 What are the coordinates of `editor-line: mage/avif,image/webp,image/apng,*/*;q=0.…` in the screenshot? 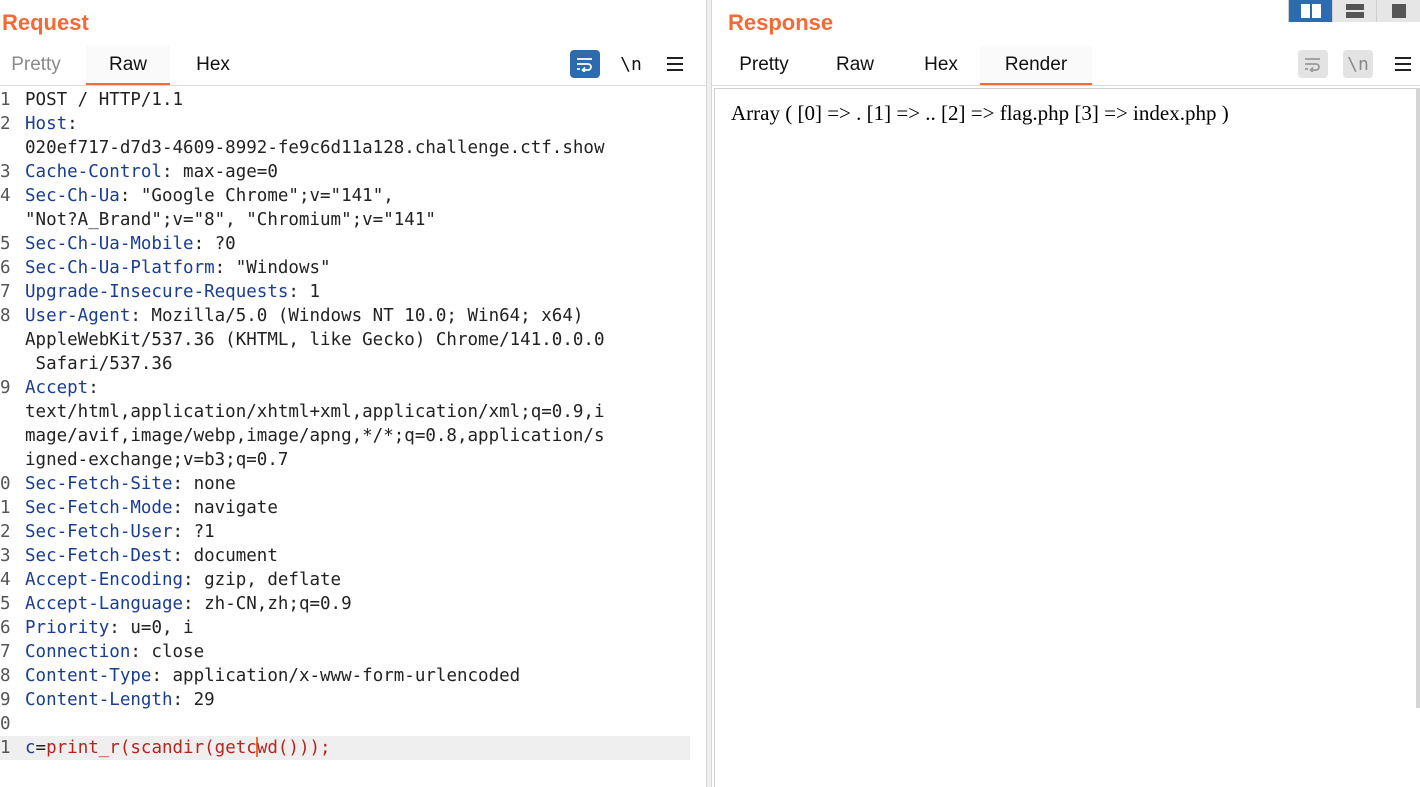 It's located at (353, 436).